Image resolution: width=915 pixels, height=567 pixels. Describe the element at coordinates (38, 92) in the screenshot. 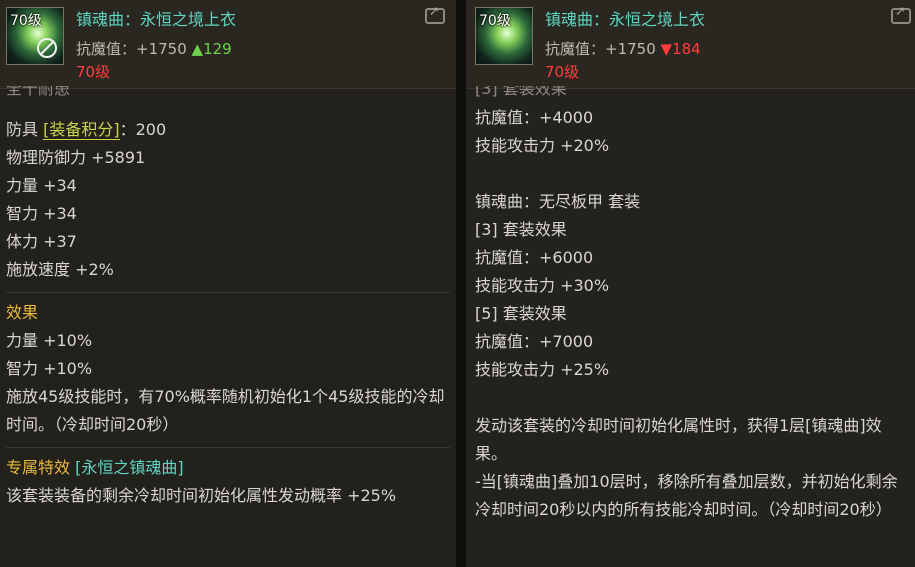

I see `partial-heading: 全十耐患` at that location.